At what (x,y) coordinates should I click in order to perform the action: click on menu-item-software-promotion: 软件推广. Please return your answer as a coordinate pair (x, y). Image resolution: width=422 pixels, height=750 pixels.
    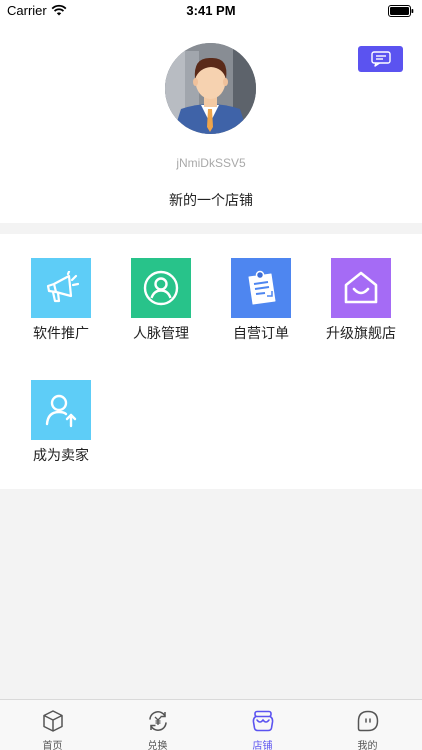
    Looking at the image, I should click on (61, 287).